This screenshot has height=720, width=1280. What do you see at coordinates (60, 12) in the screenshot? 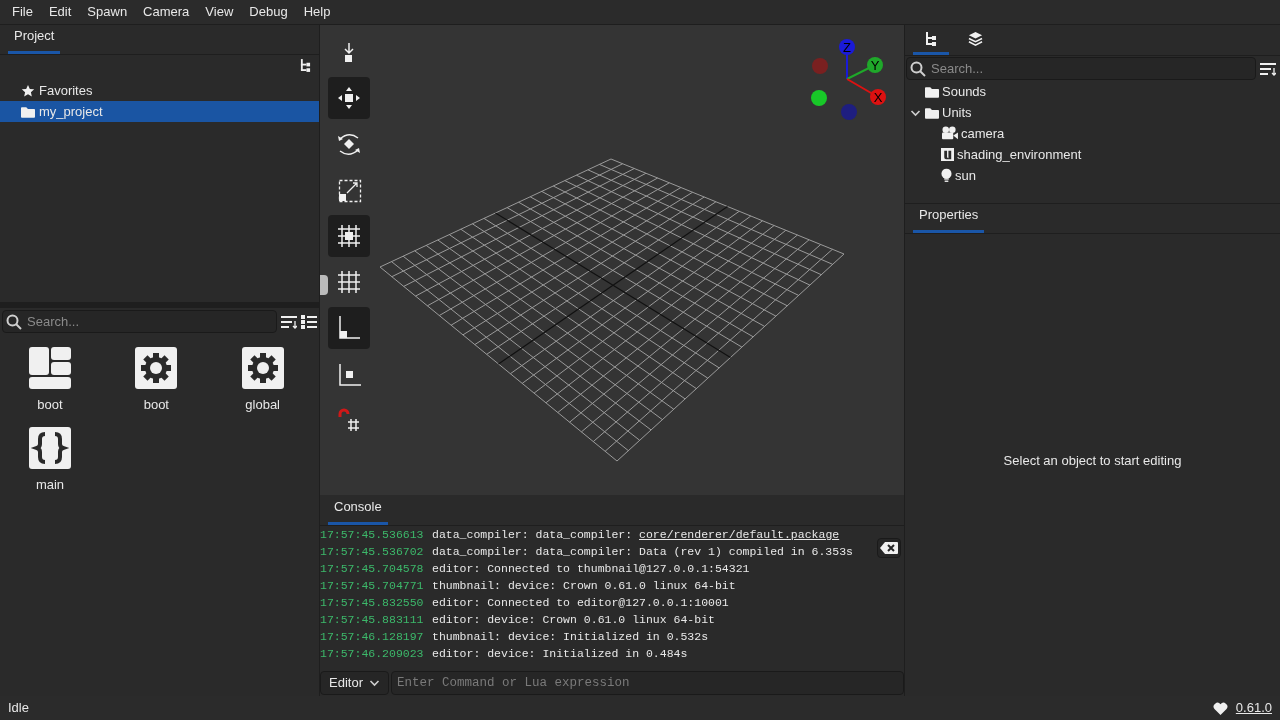
I see `menu-item: Edit` at bounding box center [60, 12].